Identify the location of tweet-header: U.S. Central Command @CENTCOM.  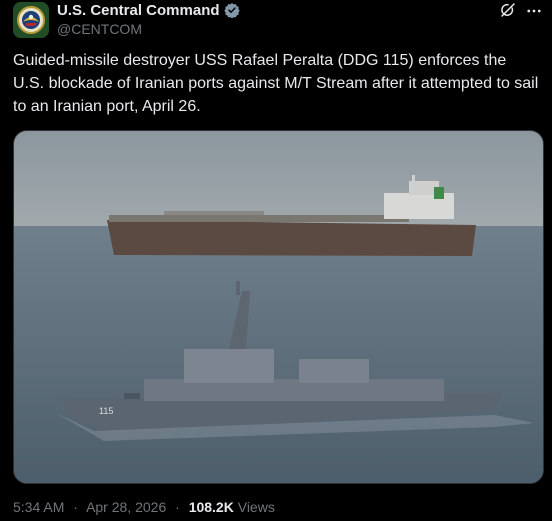
(276, 22).